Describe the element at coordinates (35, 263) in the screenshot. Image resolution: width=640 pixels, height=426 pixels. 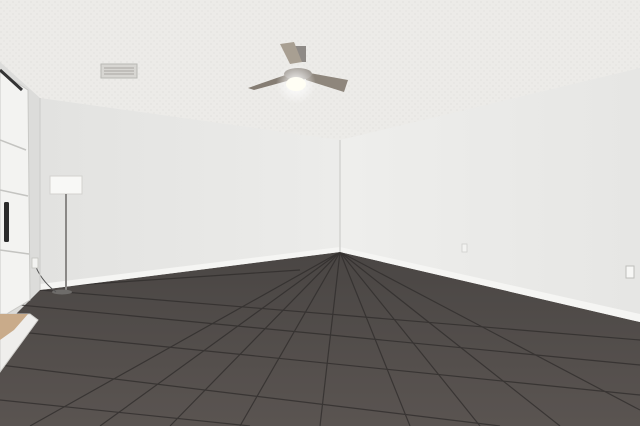
I see `outlet-left-wall` at that location.